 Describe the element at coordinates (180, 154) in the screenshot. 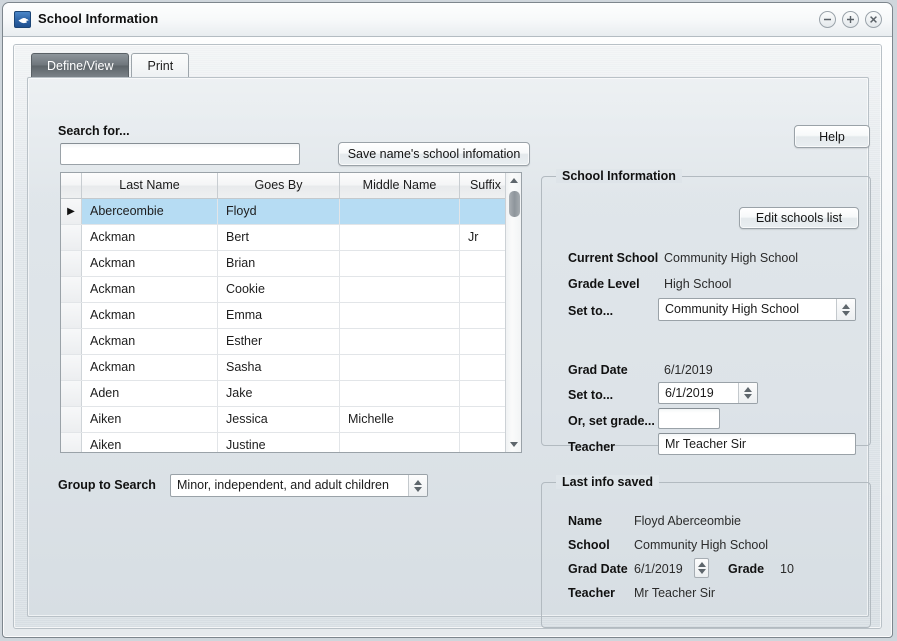

I see `search-input` at that location.